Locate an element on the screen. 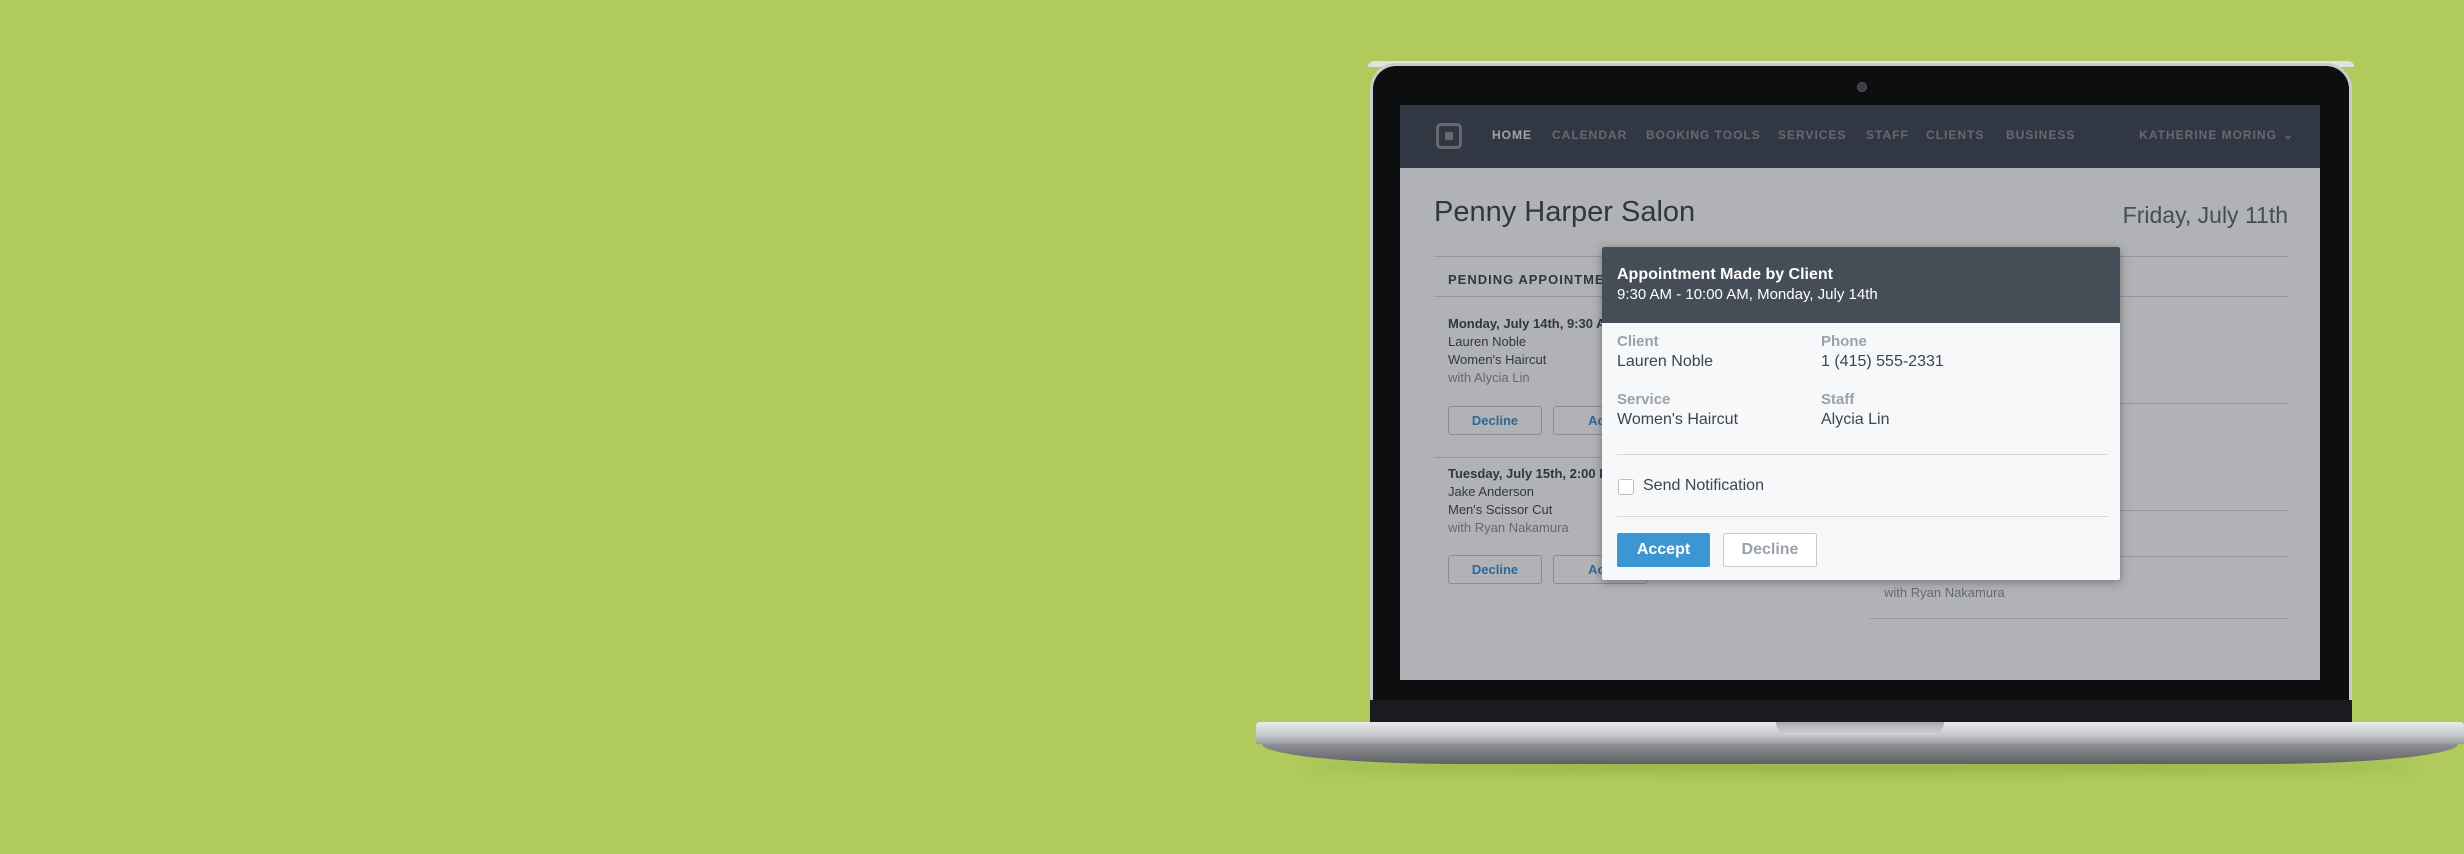  laptop-notch is located at coordinates (1860, 728).